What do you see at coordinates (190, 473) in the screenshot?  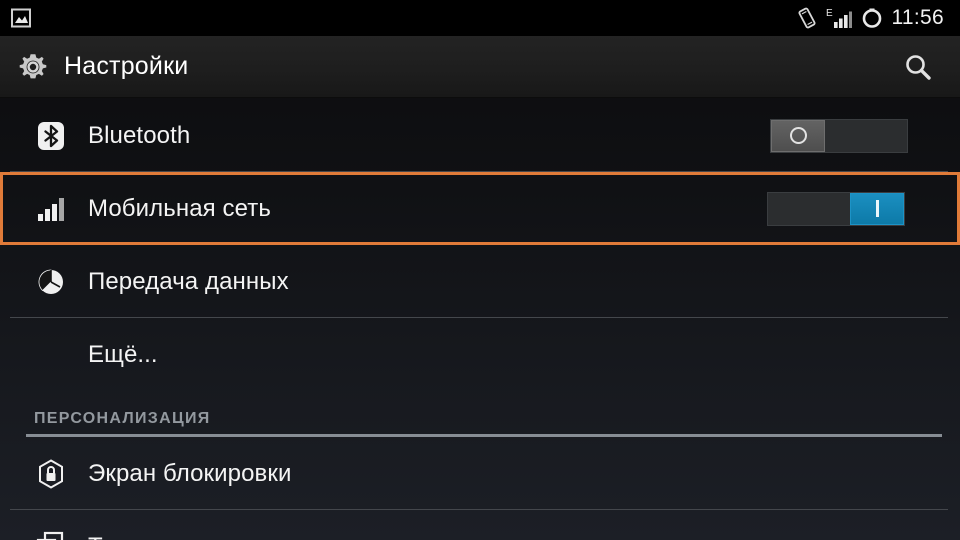 I see `settings-row-label: Экран блокировки` at bounding box center [190, 473].